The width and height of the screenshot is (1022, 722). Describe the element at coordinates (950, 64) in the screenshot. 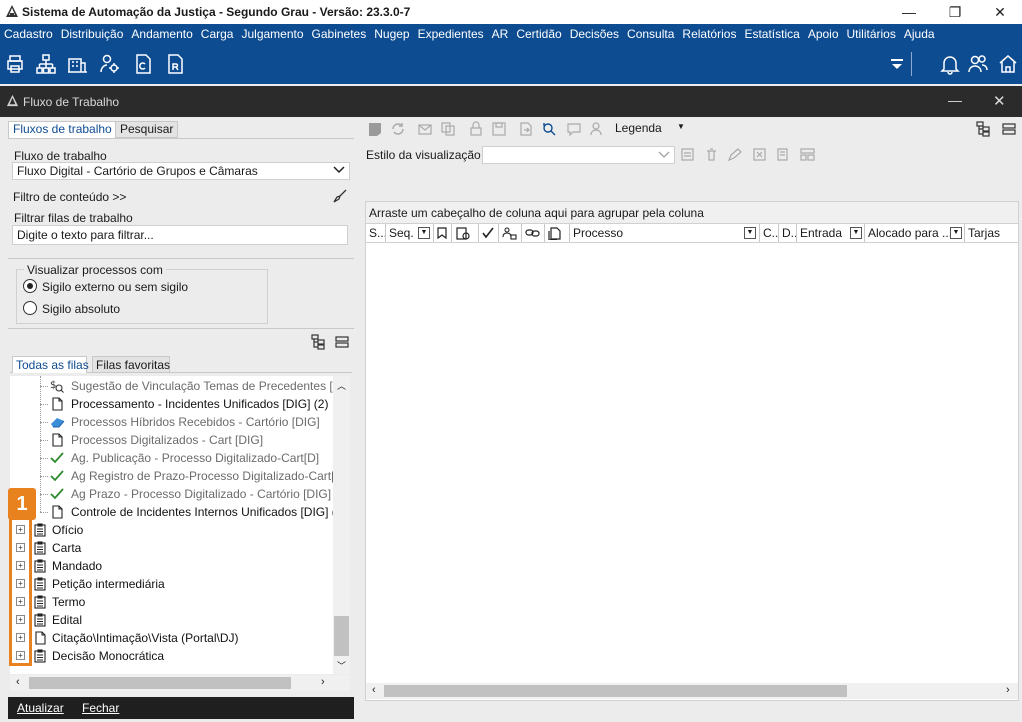

I see `bell-icon` at that location.